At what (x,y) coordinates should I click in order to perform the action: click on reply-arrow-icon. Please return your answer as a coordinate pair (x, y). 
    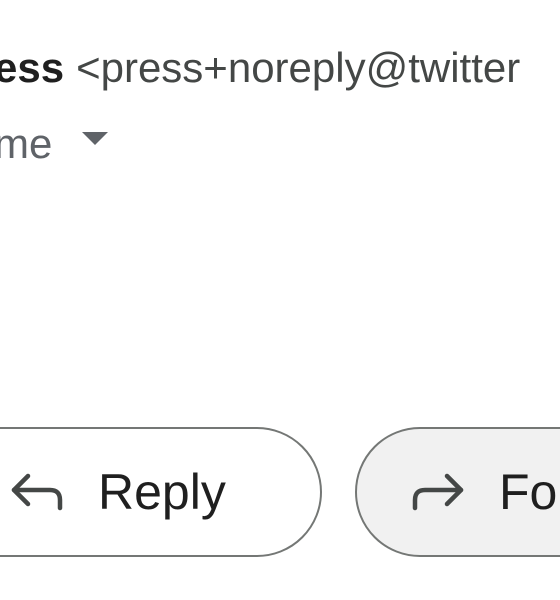
    Looking at the image, I should click on (38, 492).